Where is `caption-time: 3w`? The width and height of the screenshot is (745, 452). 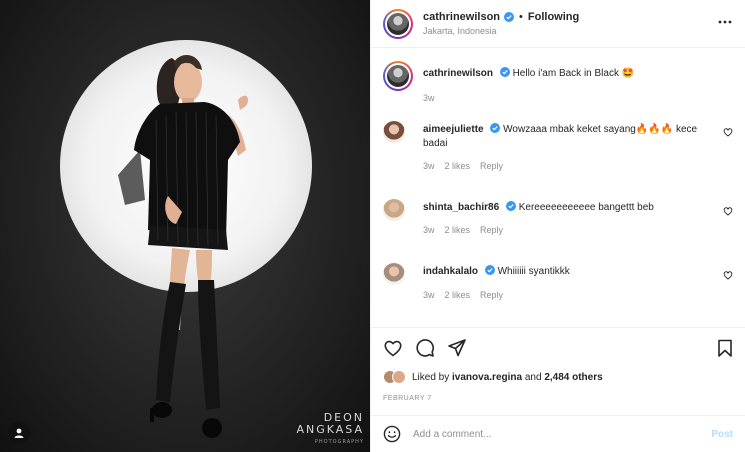 caption-time: 3w is located at coordinates (429, 98).